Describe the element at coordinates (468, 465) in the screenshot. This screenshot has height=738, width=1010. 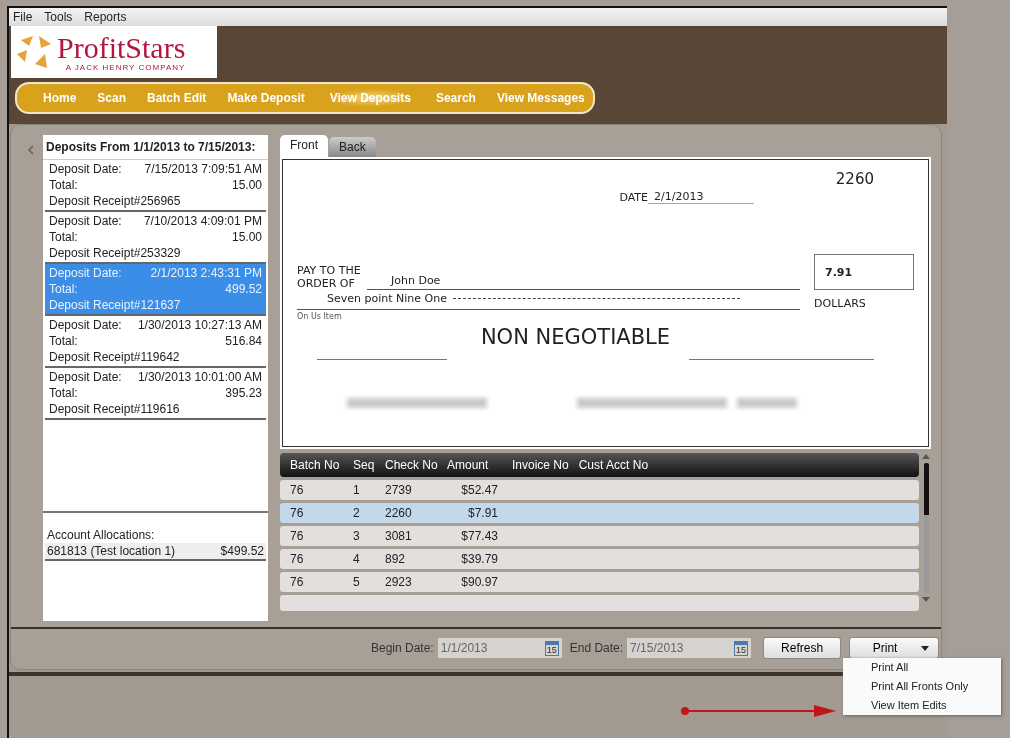
I see `column-header: Amount` at that location.